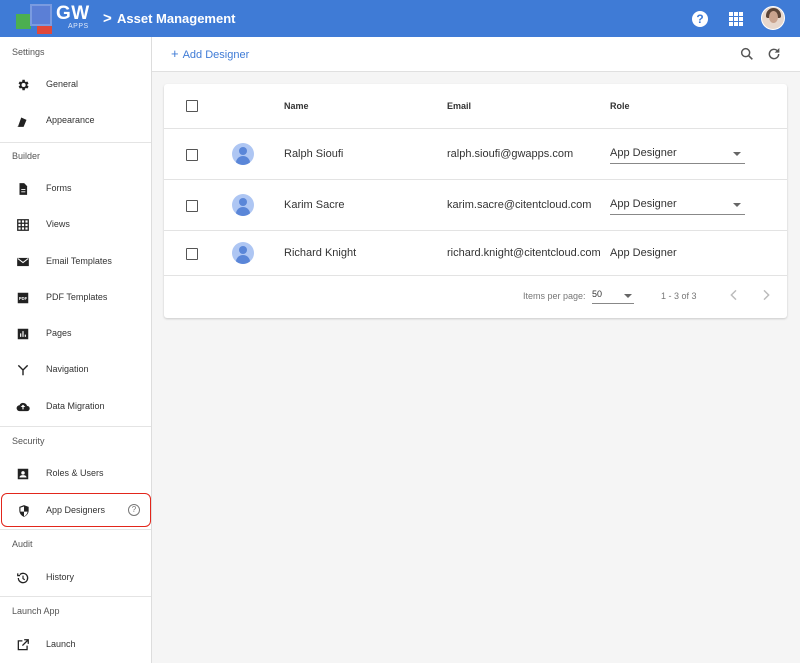 The width and height of the screenshot is (800, 663). I want to click on sidebar-item-label: History, so click(60, 577).